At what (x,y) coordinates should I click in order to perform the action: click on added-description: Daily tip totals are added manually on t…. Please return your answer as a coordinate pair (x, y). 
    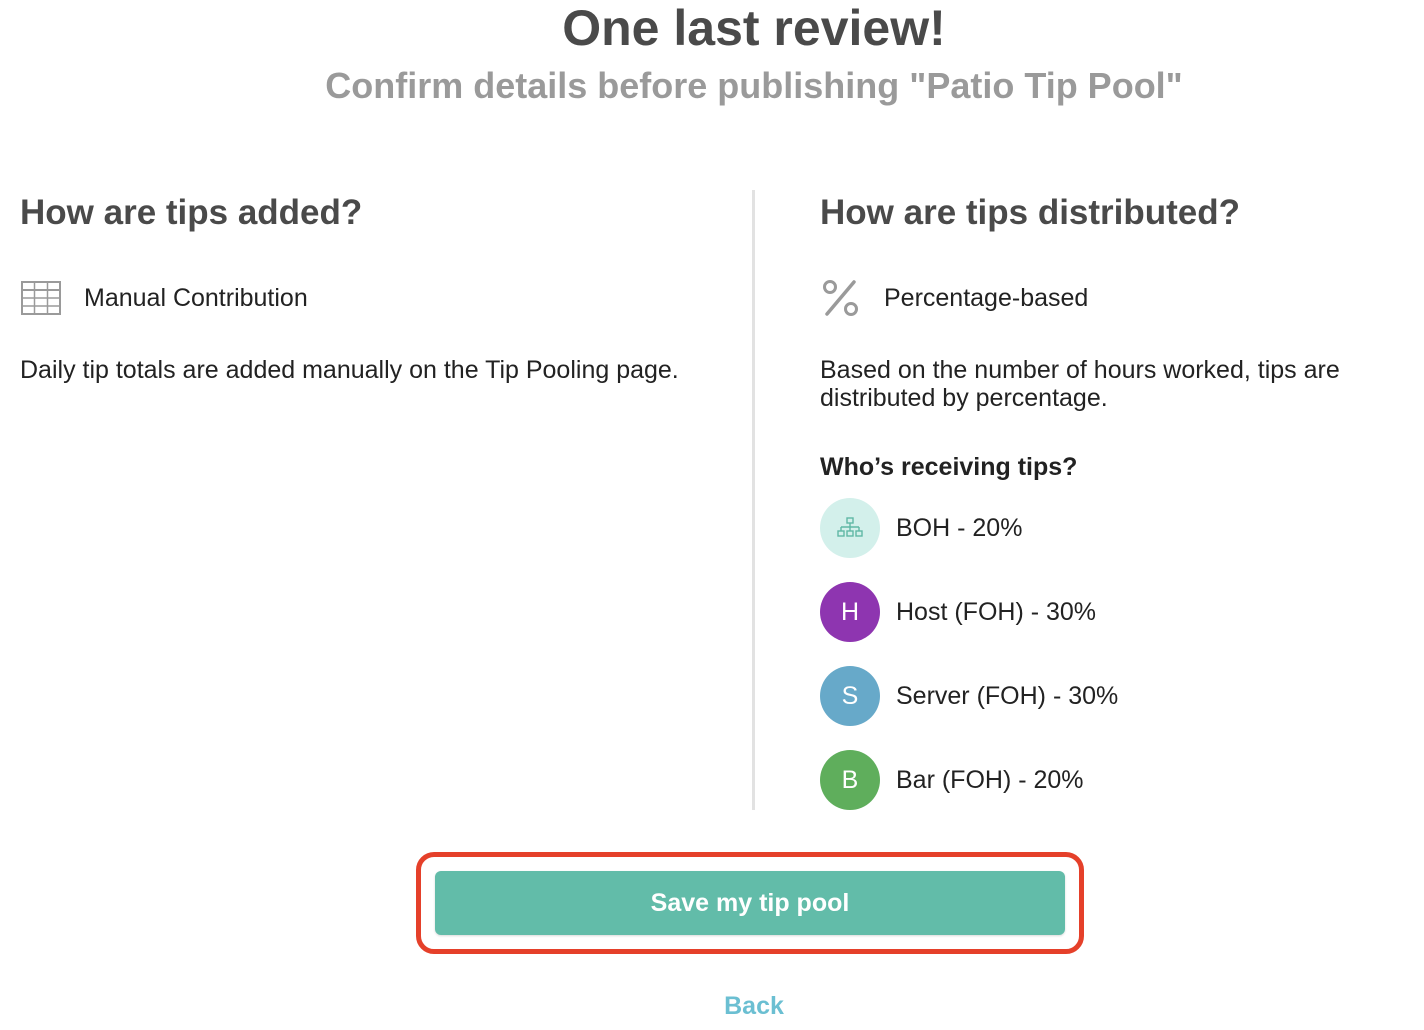
    Looking at the image, I should click on (349, 370).